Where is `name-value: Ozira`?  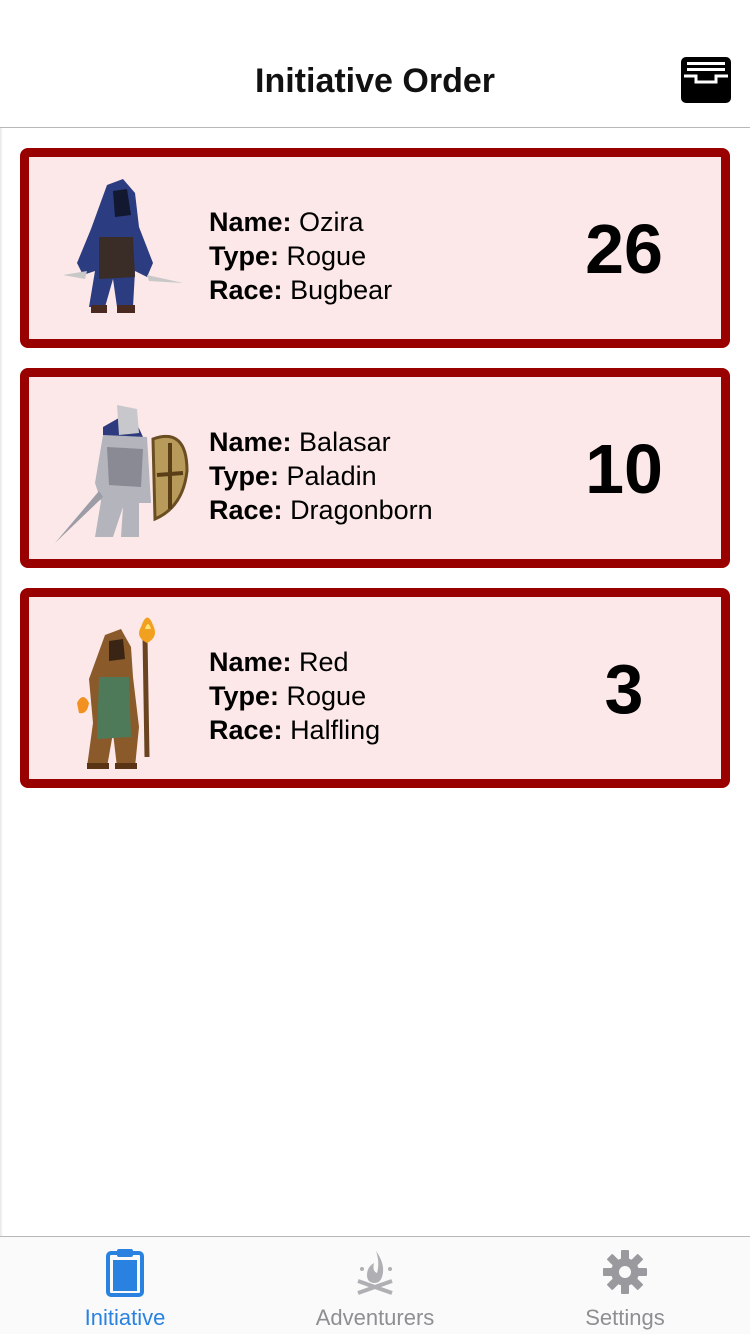 name-value: Ozira is located at coordinates (331, 222).